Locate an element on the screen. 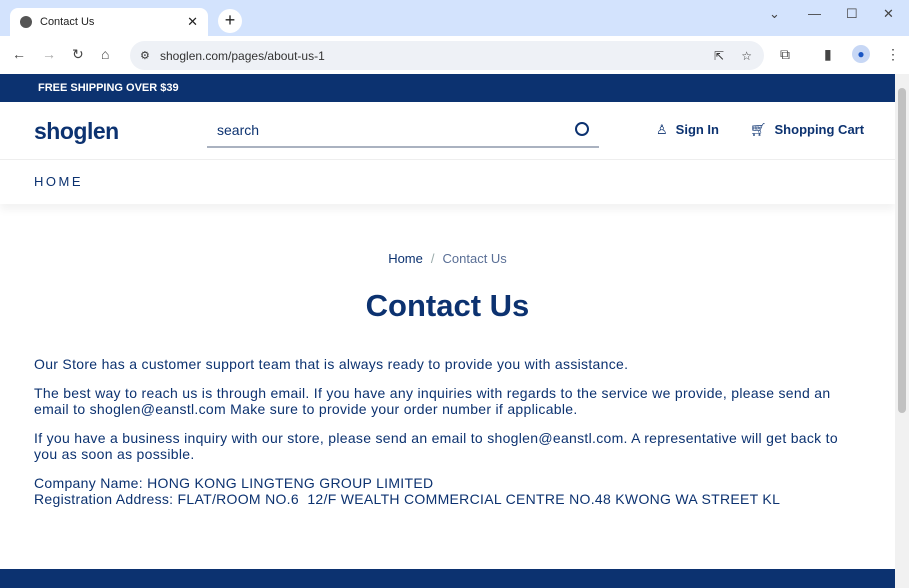 The height and width of the screenshot is (588, 909). shipping-banner: FREE SHIPPING OVER $39 is located at coordinates (447, 88).